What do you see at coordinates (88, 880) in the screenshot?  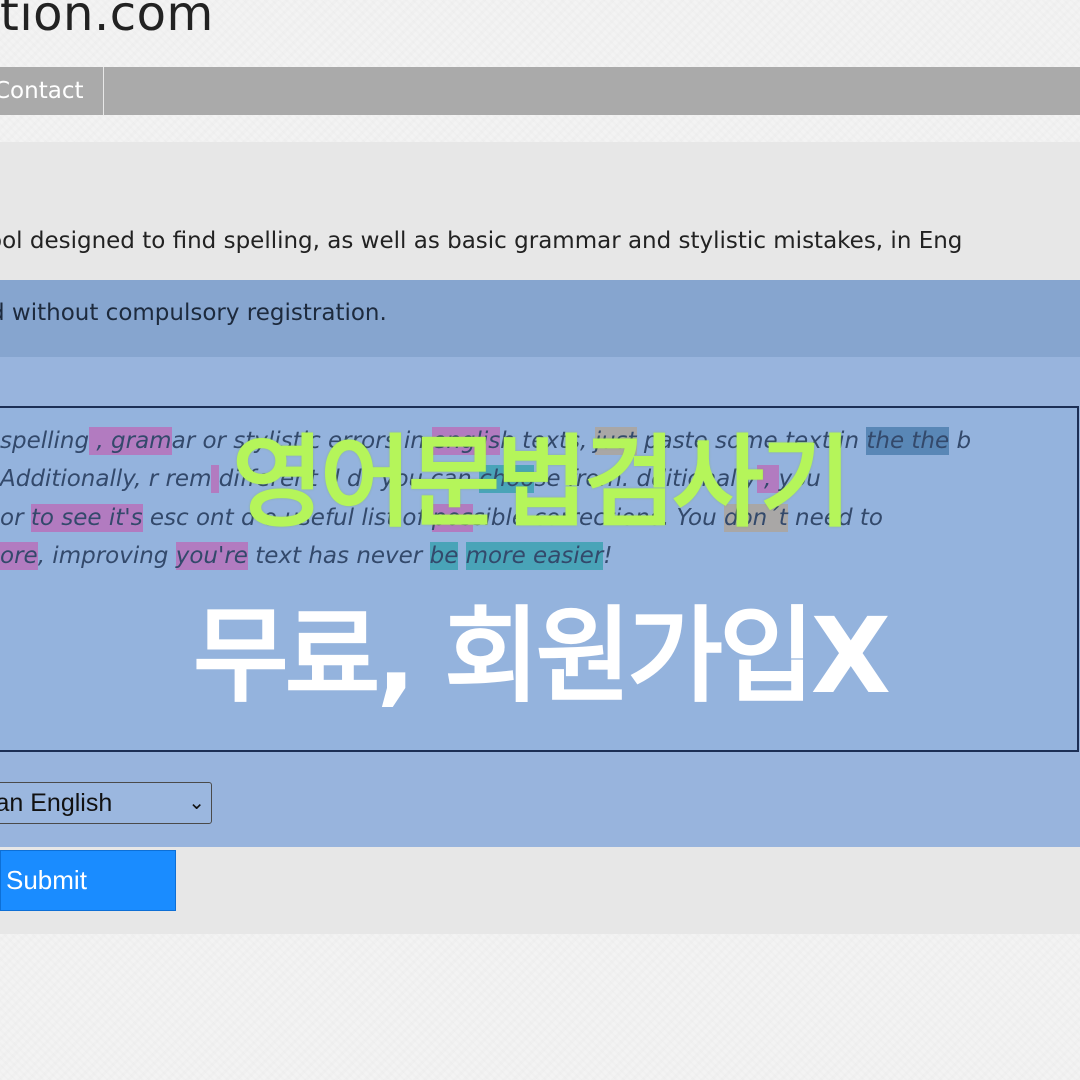 I see `submit-button: Submit` at bounding box center [88, 880].